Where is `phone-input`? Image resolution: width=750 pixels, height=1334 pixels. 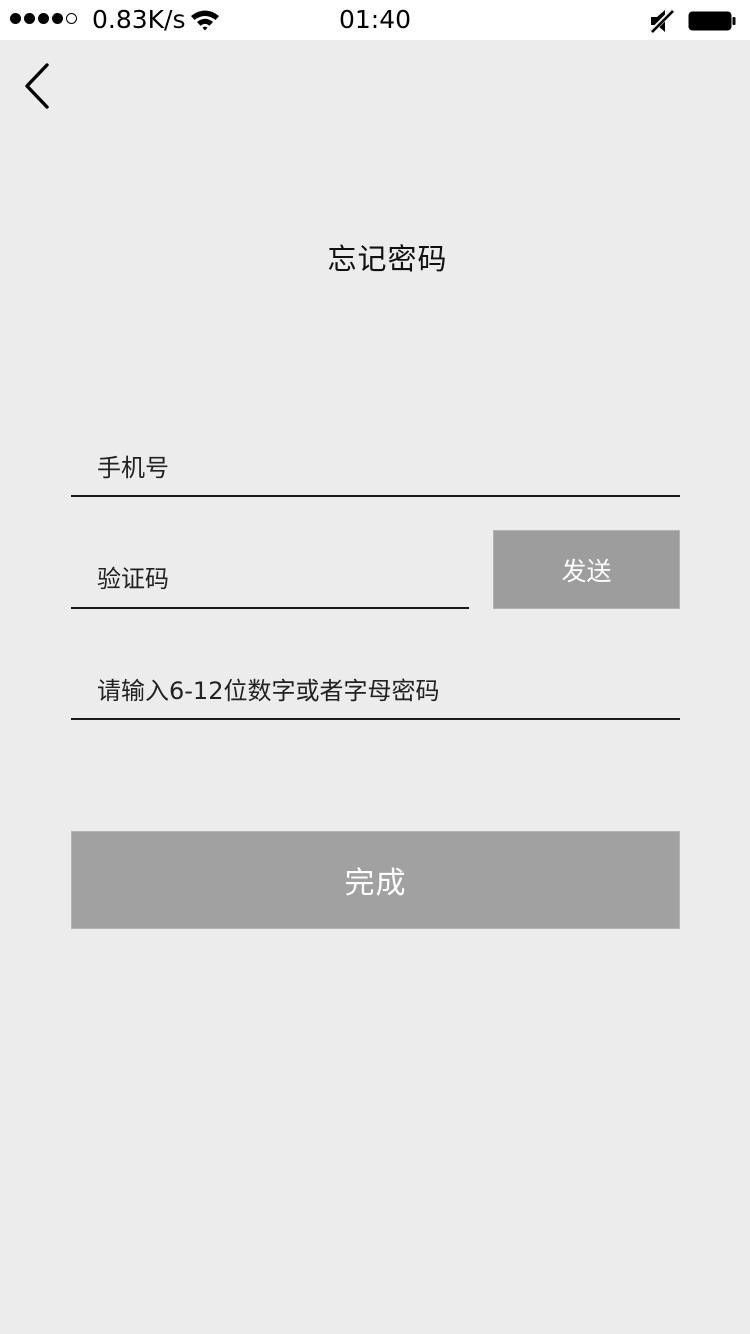
phone-input is located at coordinates (375, 467).